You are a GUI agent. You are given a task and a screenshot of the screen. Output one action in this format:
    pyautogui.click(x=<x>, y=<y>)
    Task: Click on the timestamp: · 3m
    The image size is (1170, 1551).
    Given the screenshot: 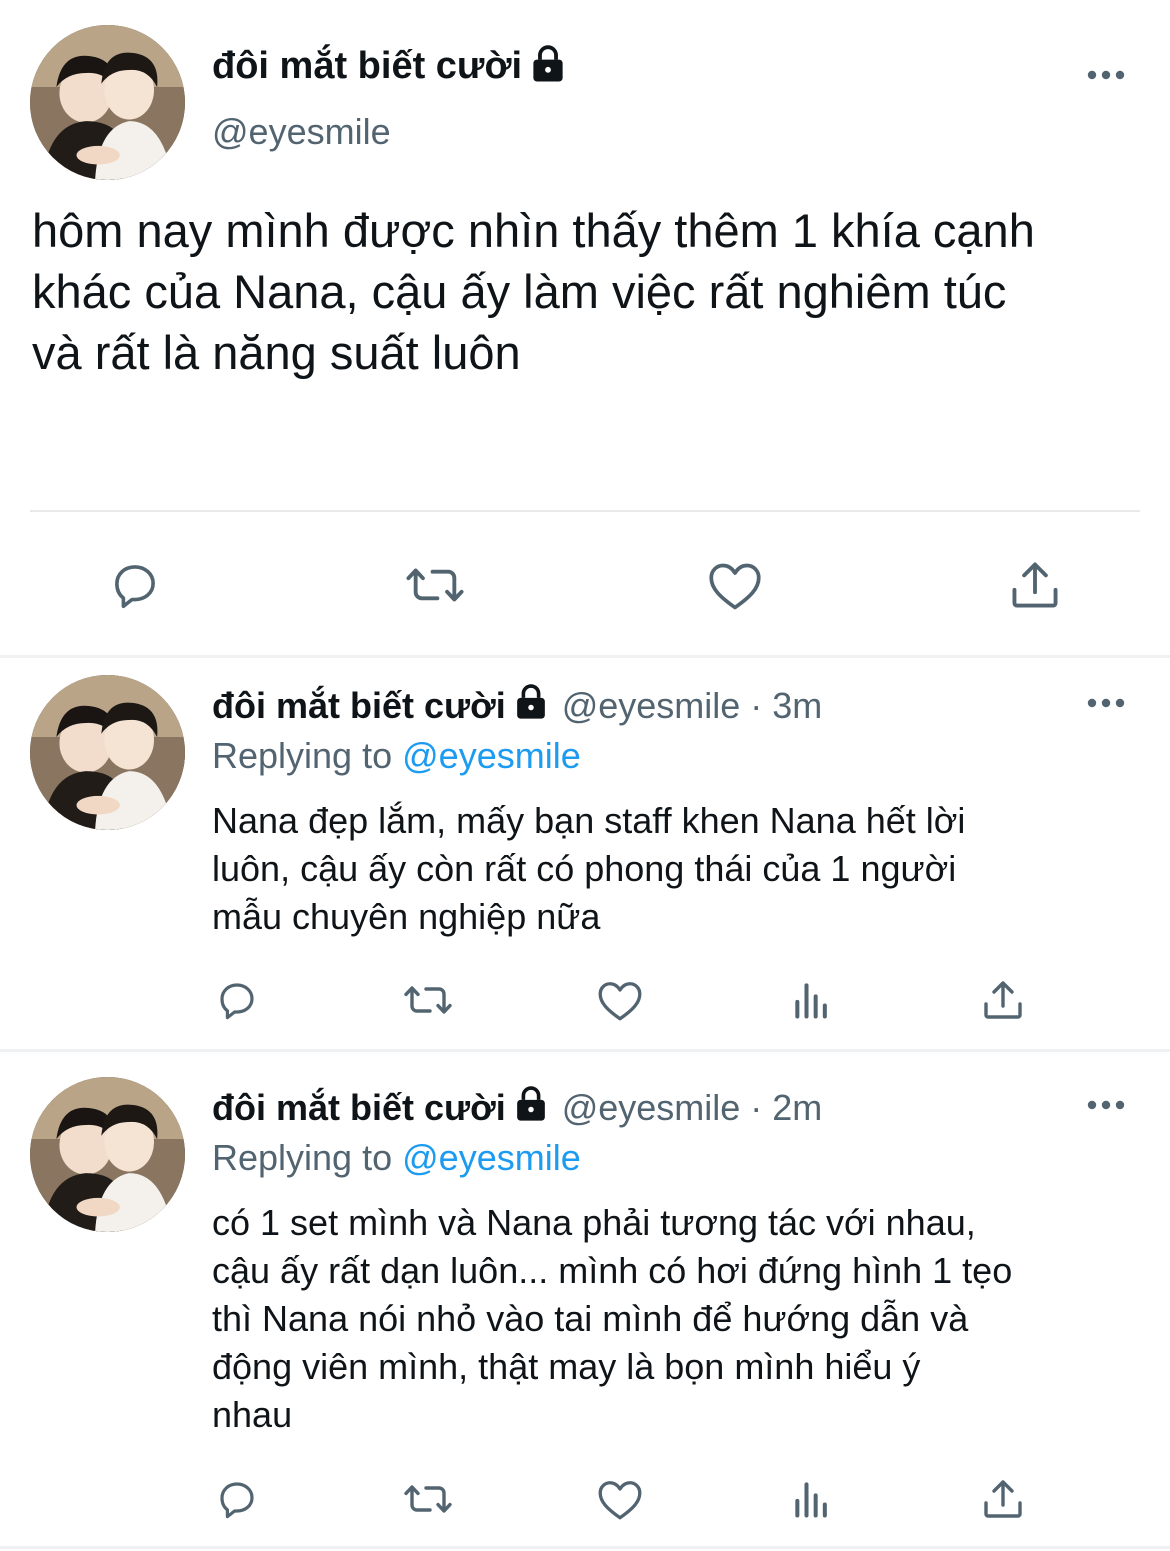 What is the action you would take?
    pyautogui.click(x=786, y=706)
    